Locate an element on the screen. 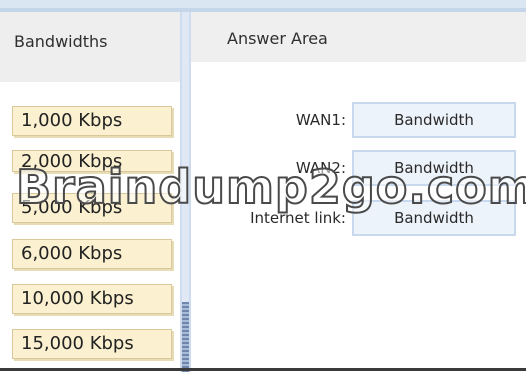  bandwidth-option-6000: 6,000 Kbps is located at coordinates (92, 254).